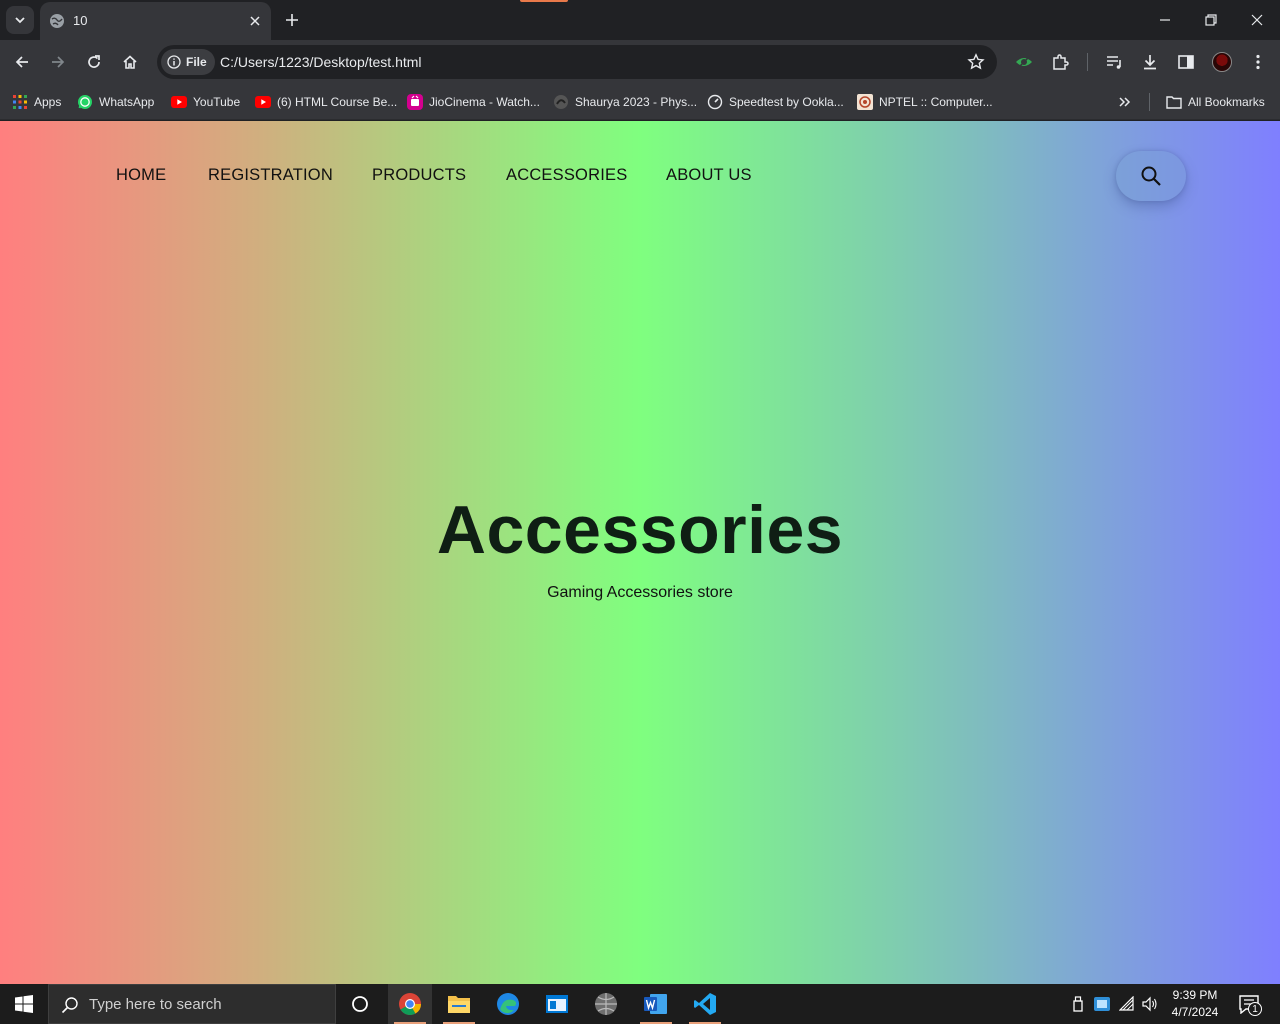  I want to click on taskbar-edge, so click(508, 1004).